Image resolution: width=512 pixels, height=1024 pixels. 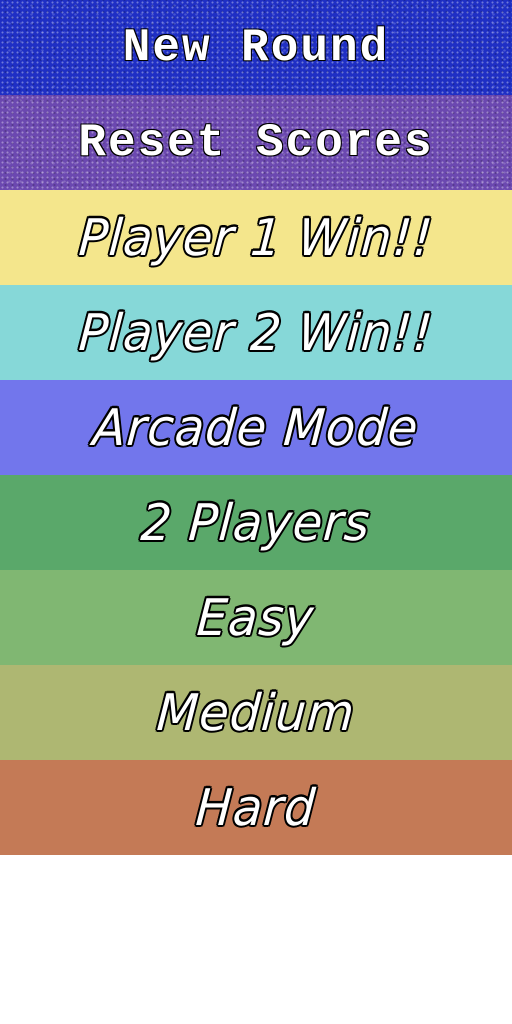 I want to click on two-players-button: 2 Players, so click(x=256, y=522).